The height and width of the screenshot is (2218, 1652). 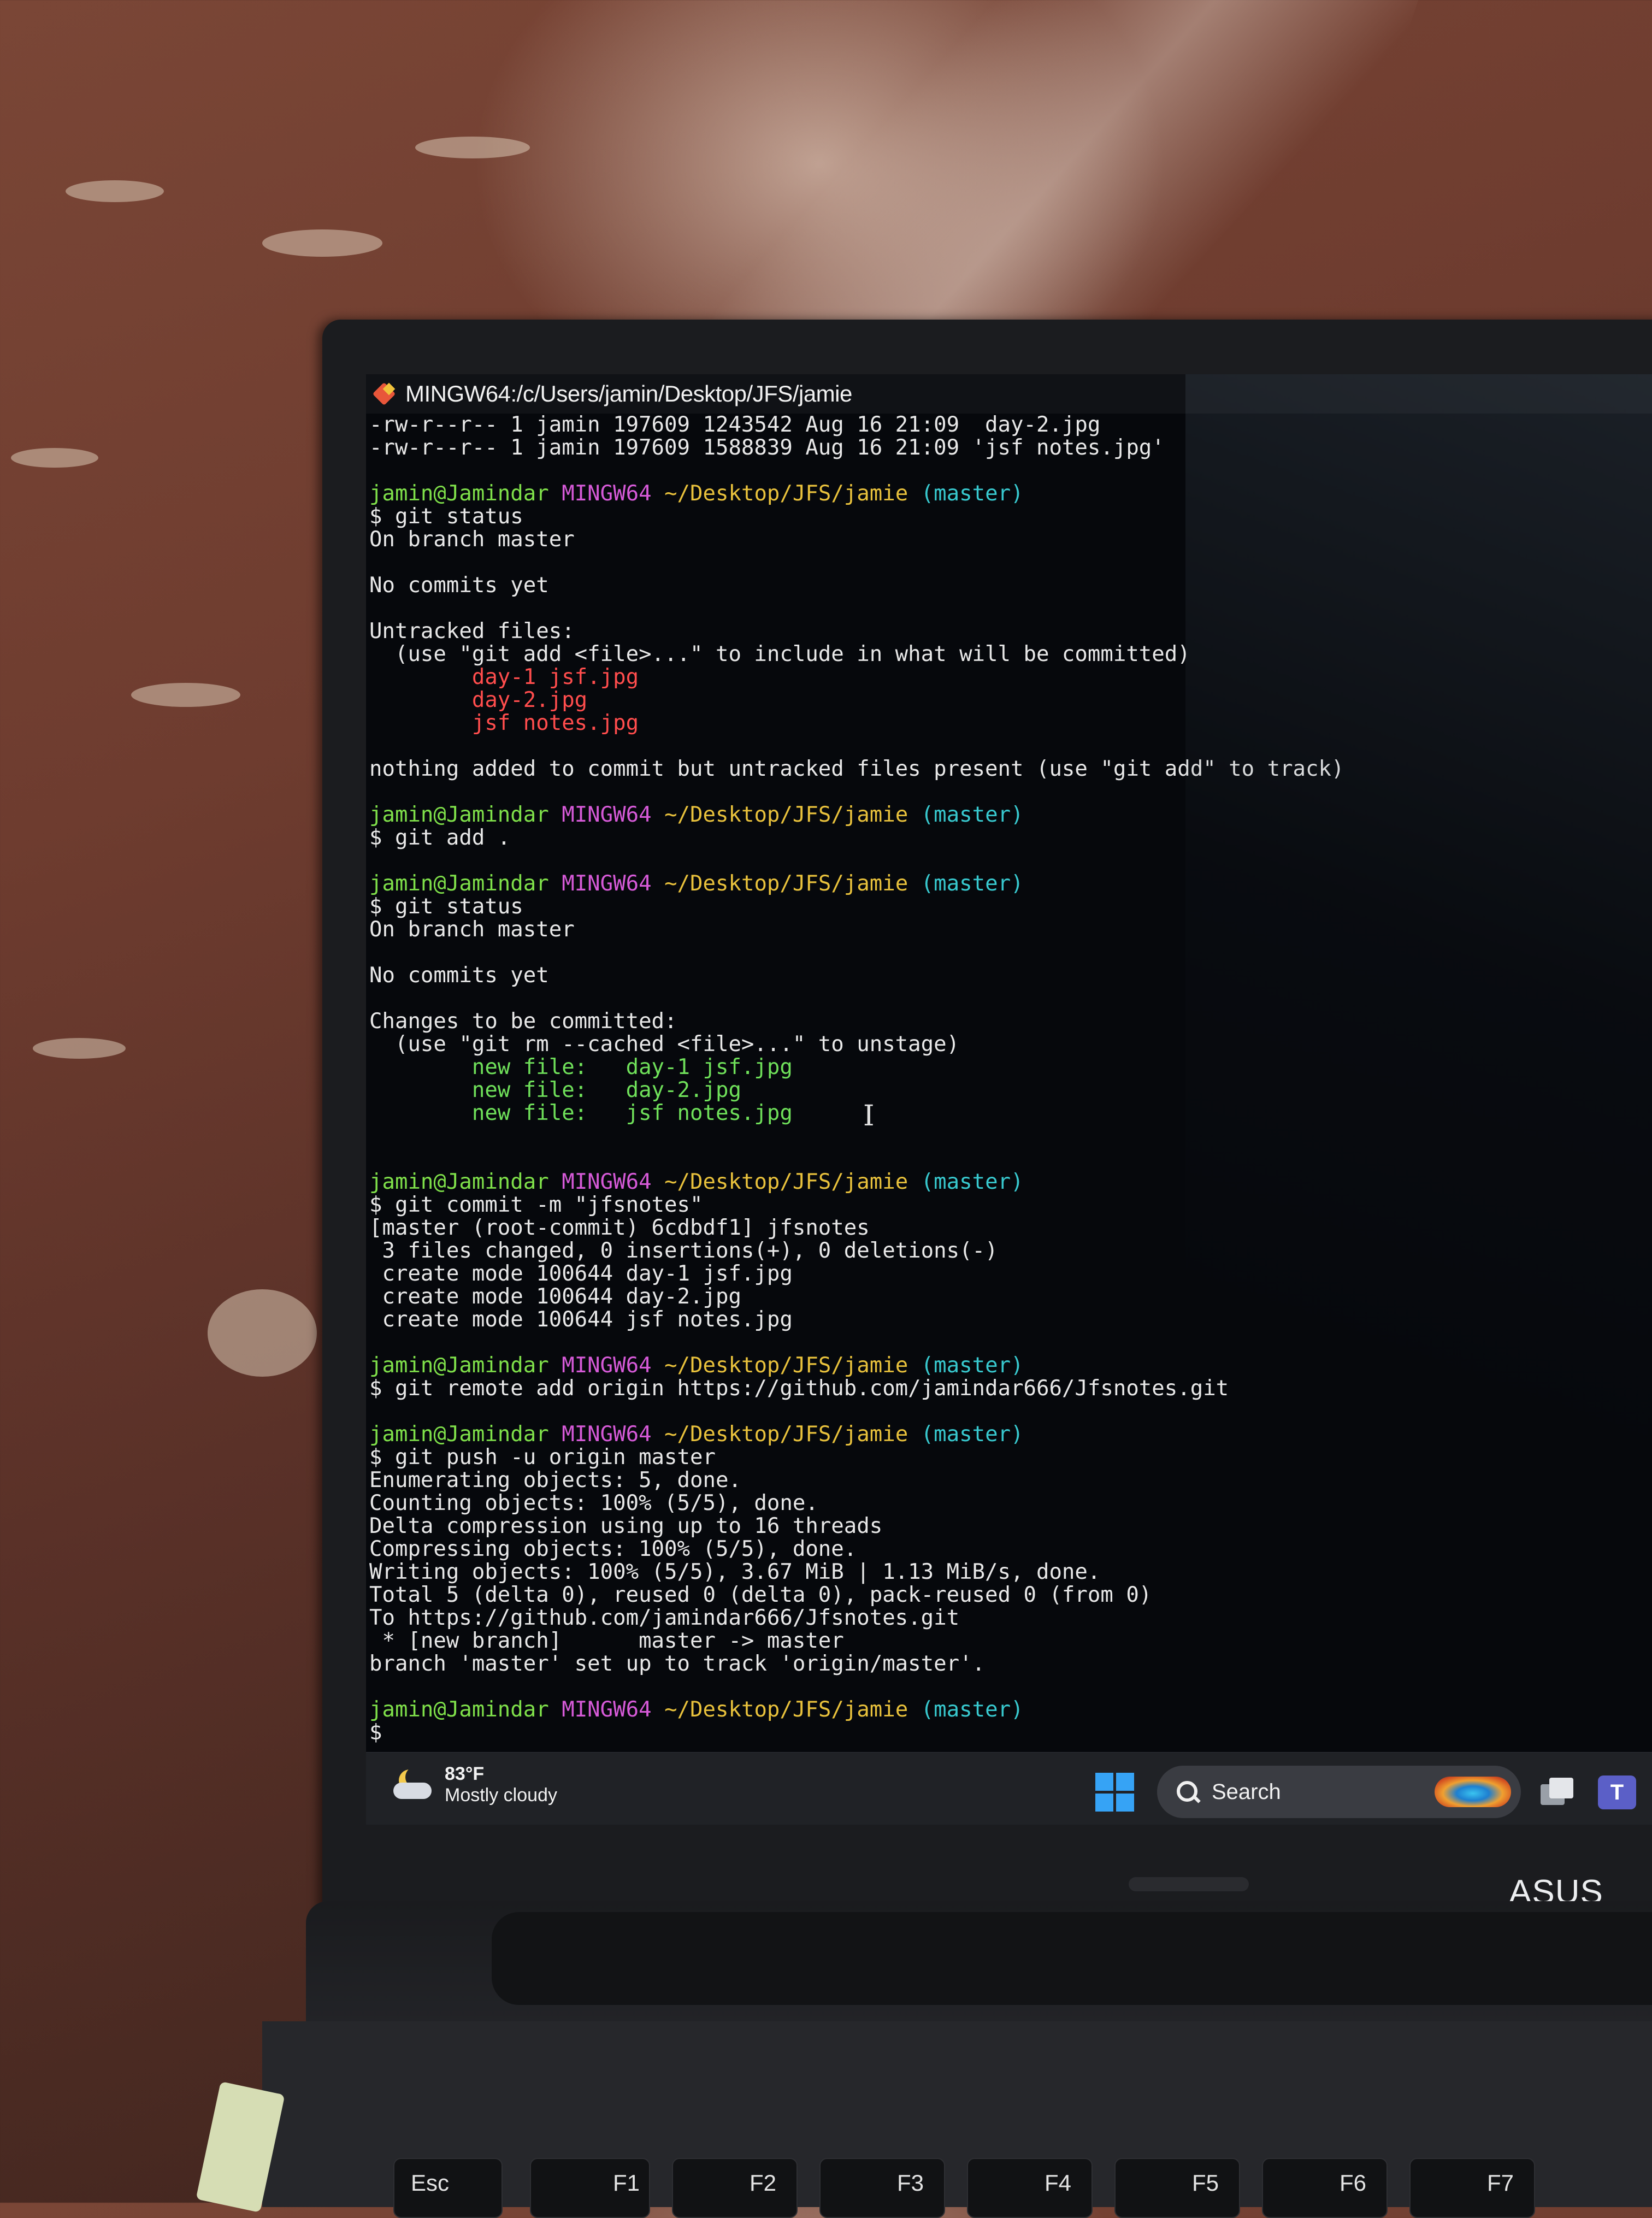 I want to click on terminal-line: create mode 100644 day-2.jpg, so click(x=555, y=1296).